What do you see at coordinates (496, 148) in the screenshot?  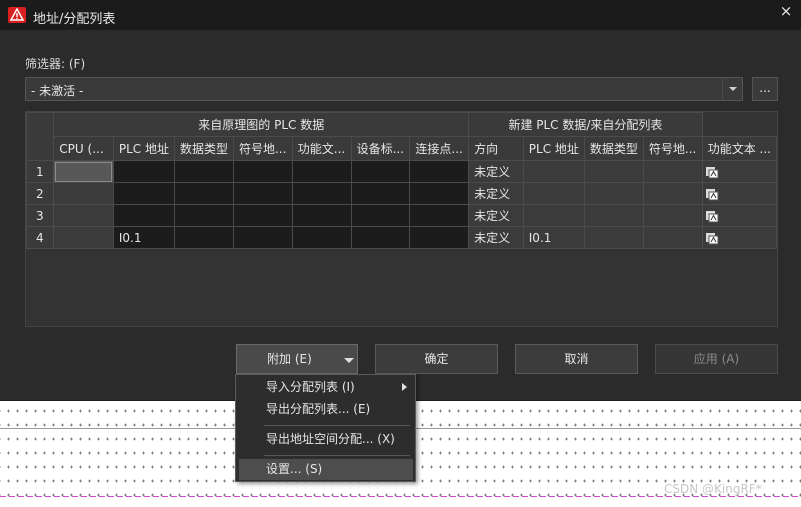 I see `column-header: 方向` at bounding box center [496, 148].